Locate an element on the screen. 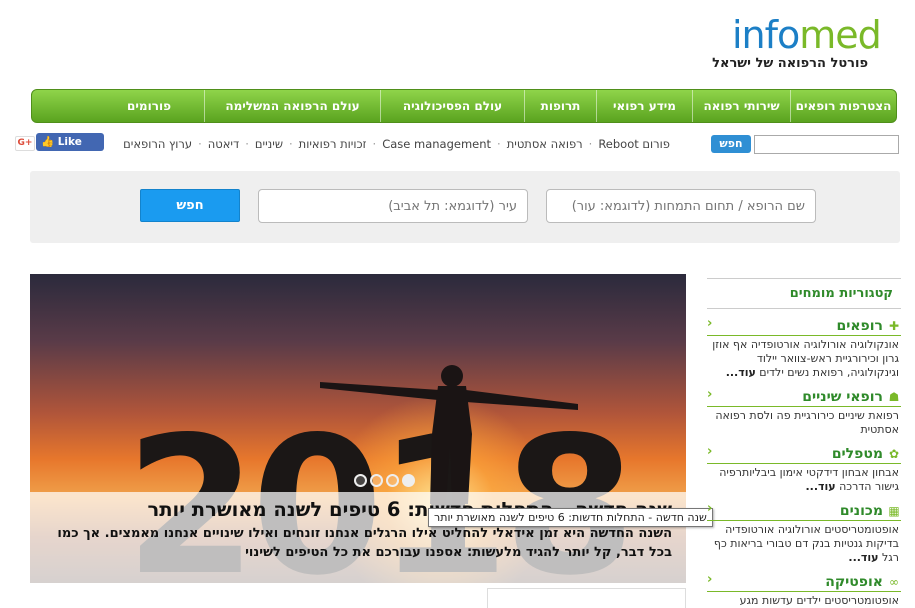 Image resolution: width=915 pixels, height=608 pixels. category-header: ☗ רופאי שיניים is located at coordinates (804, 398).